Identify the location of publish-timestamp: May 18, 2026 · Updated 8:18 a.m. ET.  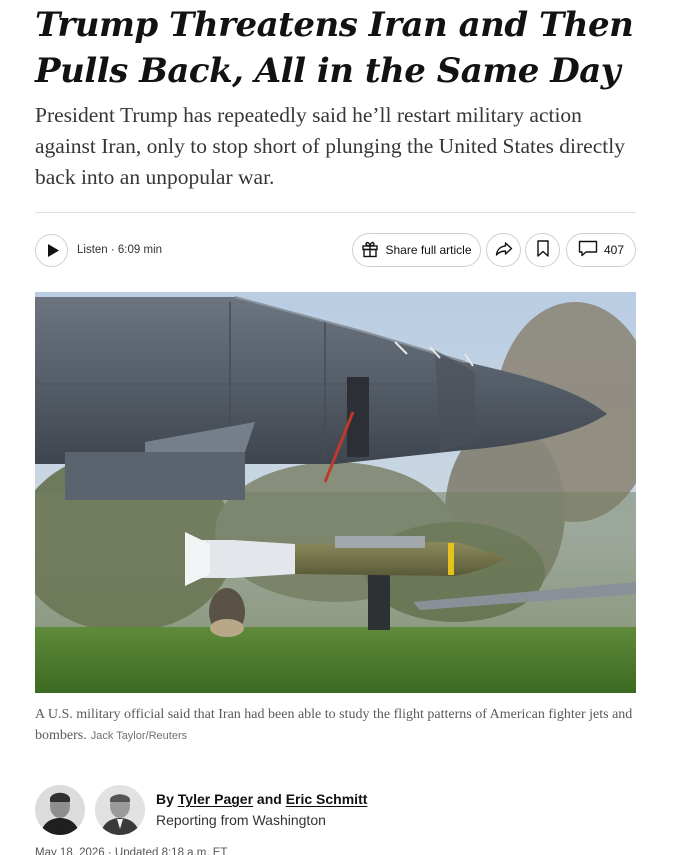
(131, 851).